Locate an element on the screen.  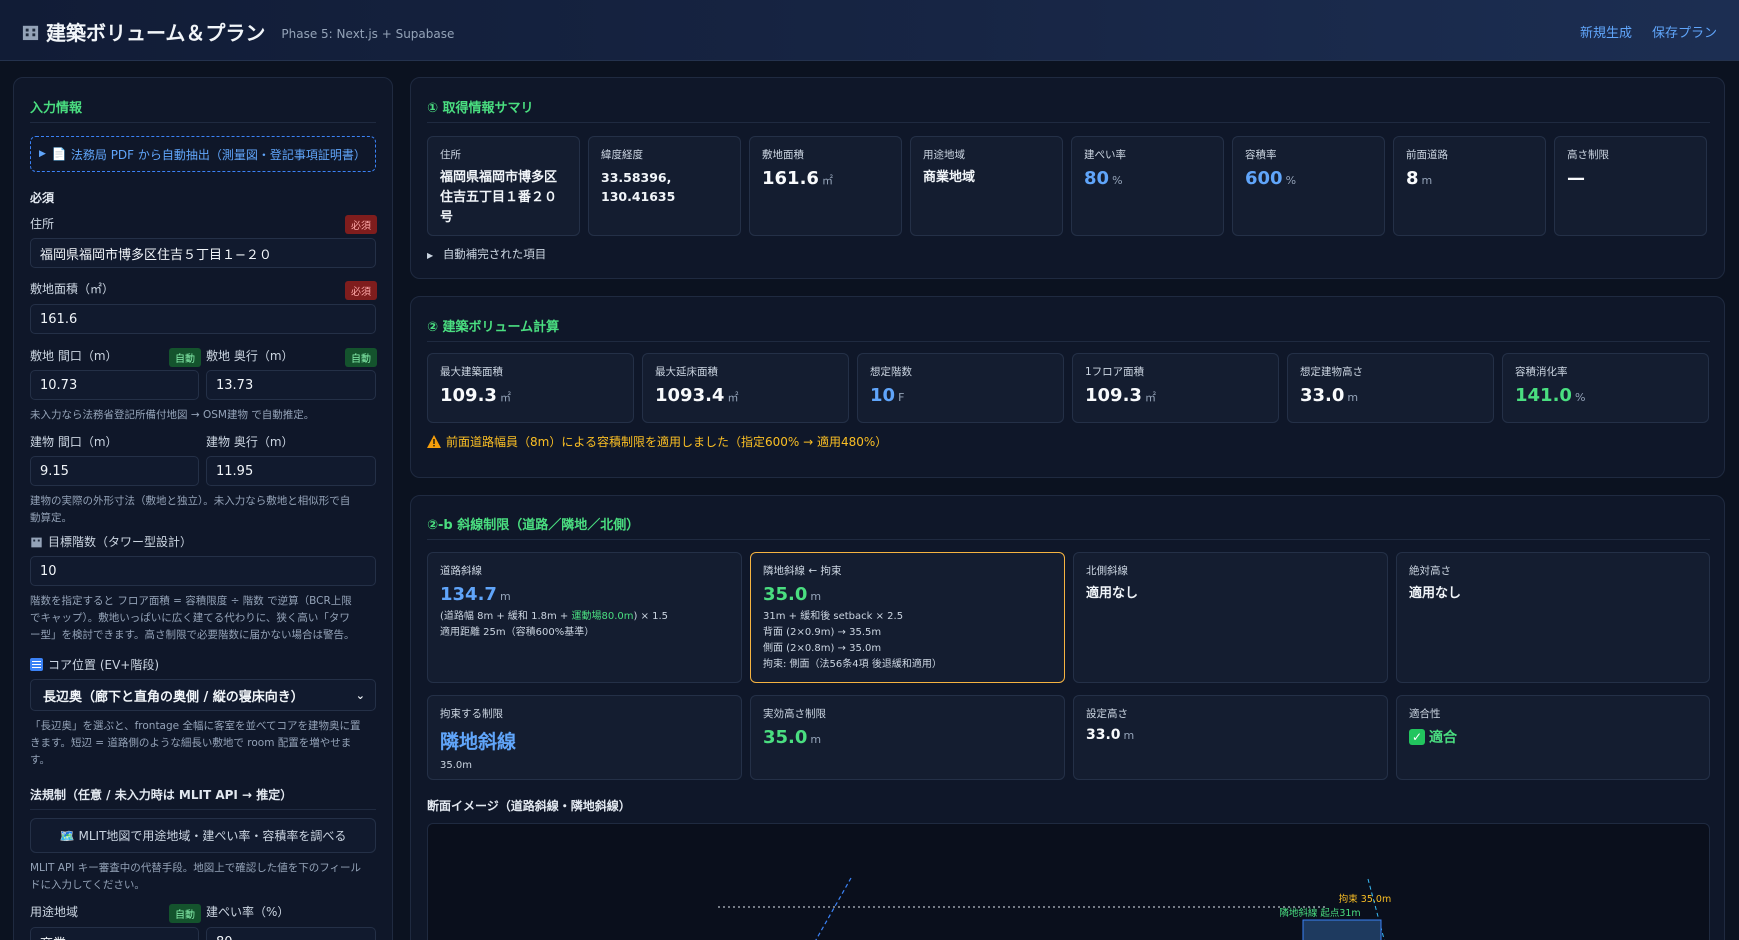
detail-line: 31m + 緩和後 setback × 2.5 is located at coordinates (833, 616).